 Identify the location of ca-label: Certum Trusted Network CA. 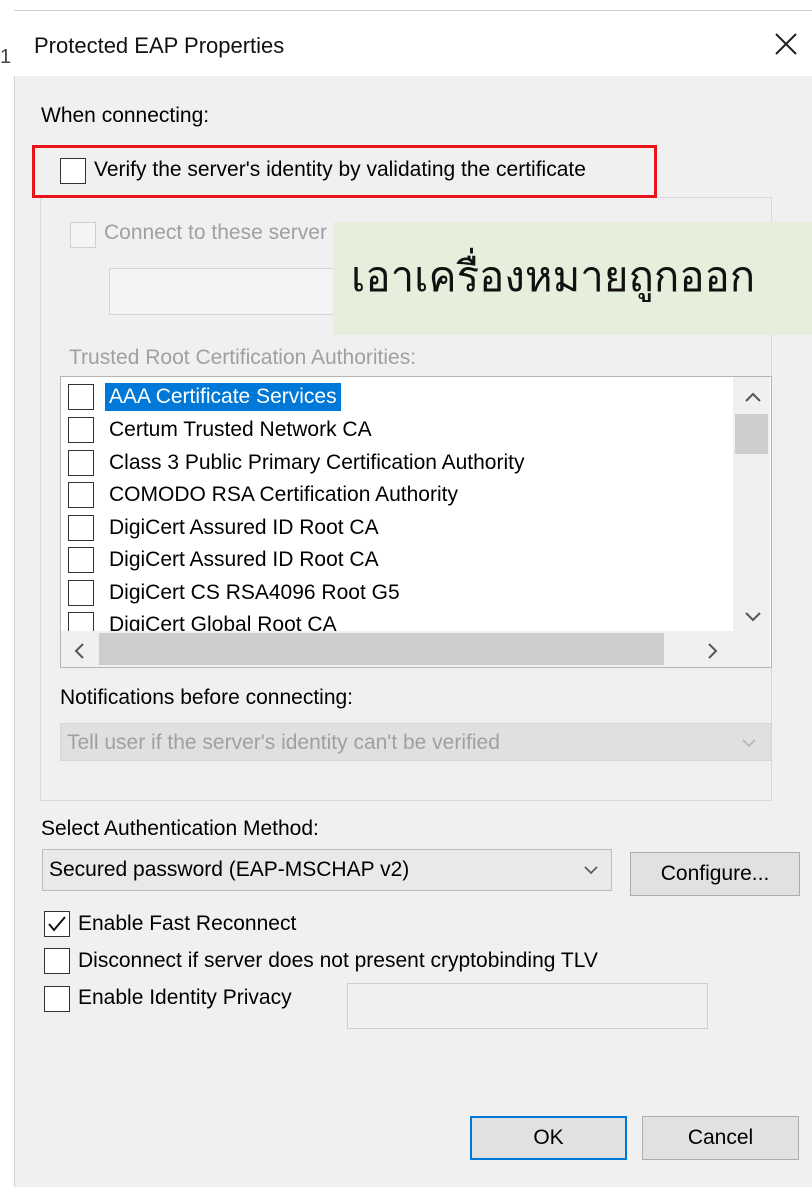
(240, 429).